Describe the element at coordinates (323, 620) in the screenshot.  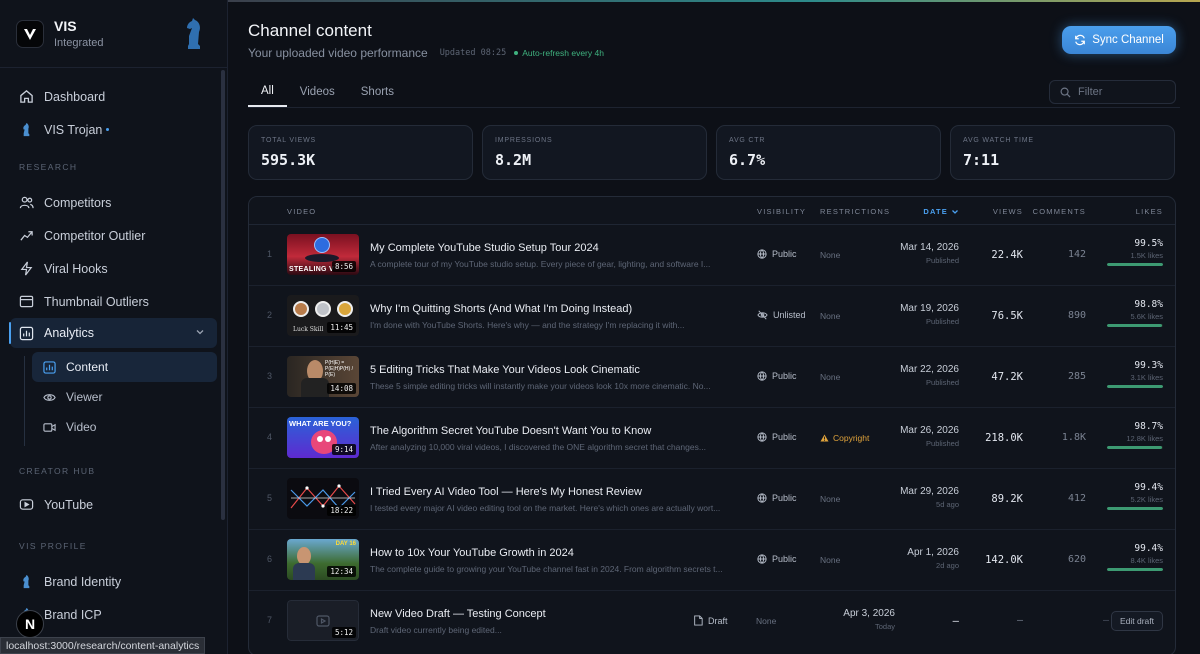
I see `video-thumbnail: 5:12` at that location.